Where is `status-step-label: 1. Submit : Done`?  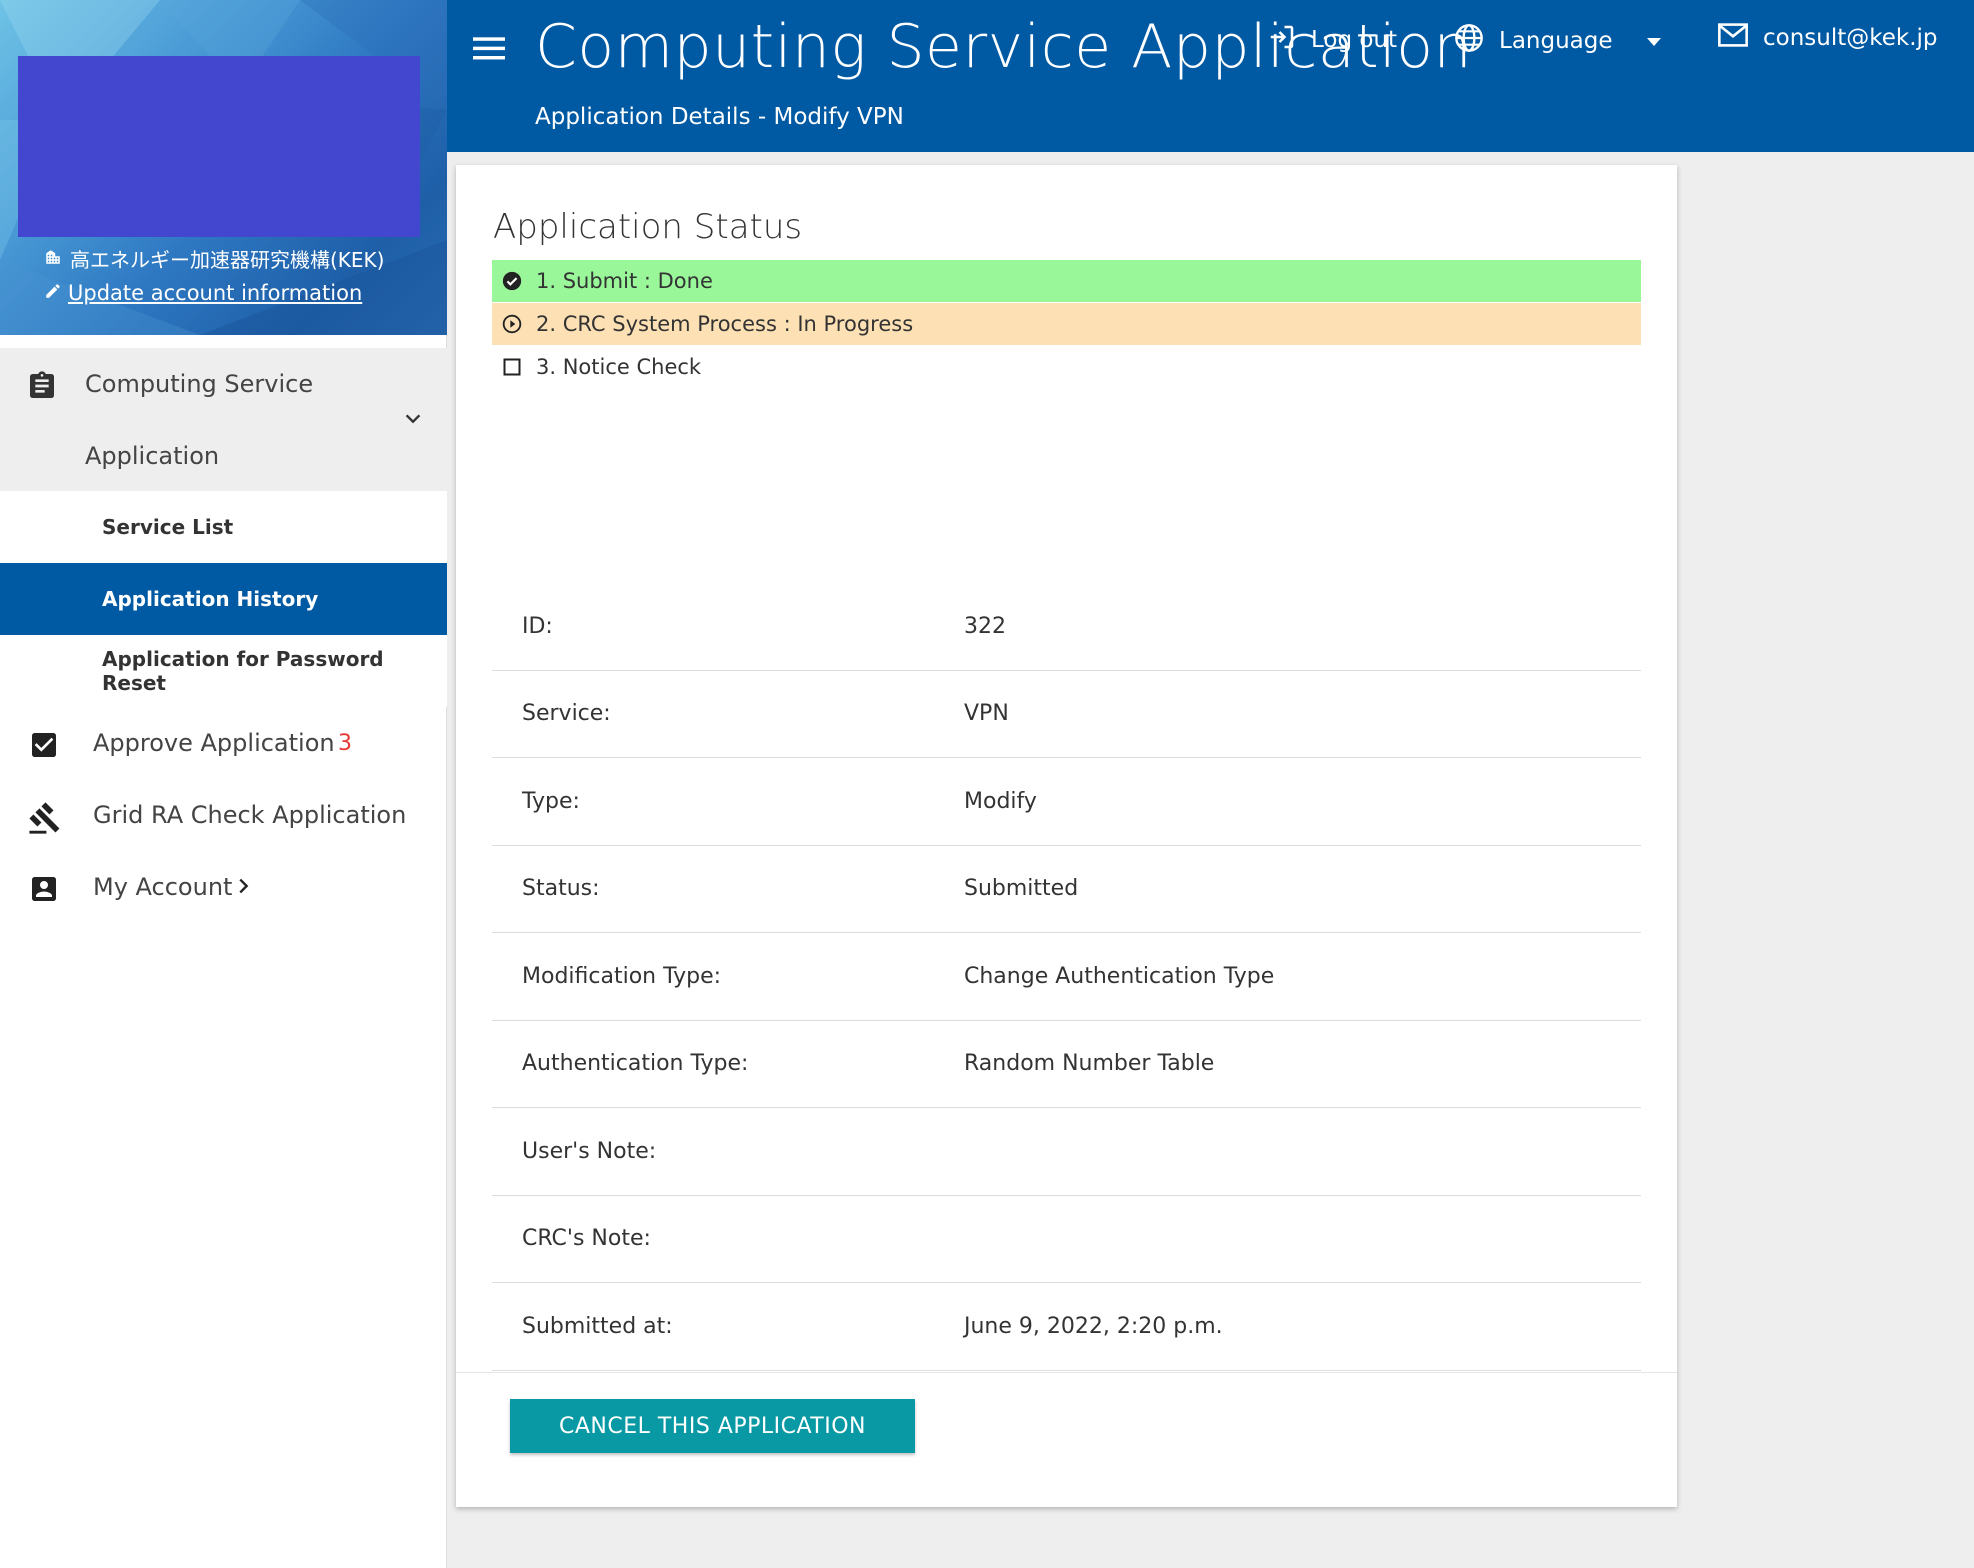 status-step-label: 1. Submit : Done is located at coordinates (624, 281).